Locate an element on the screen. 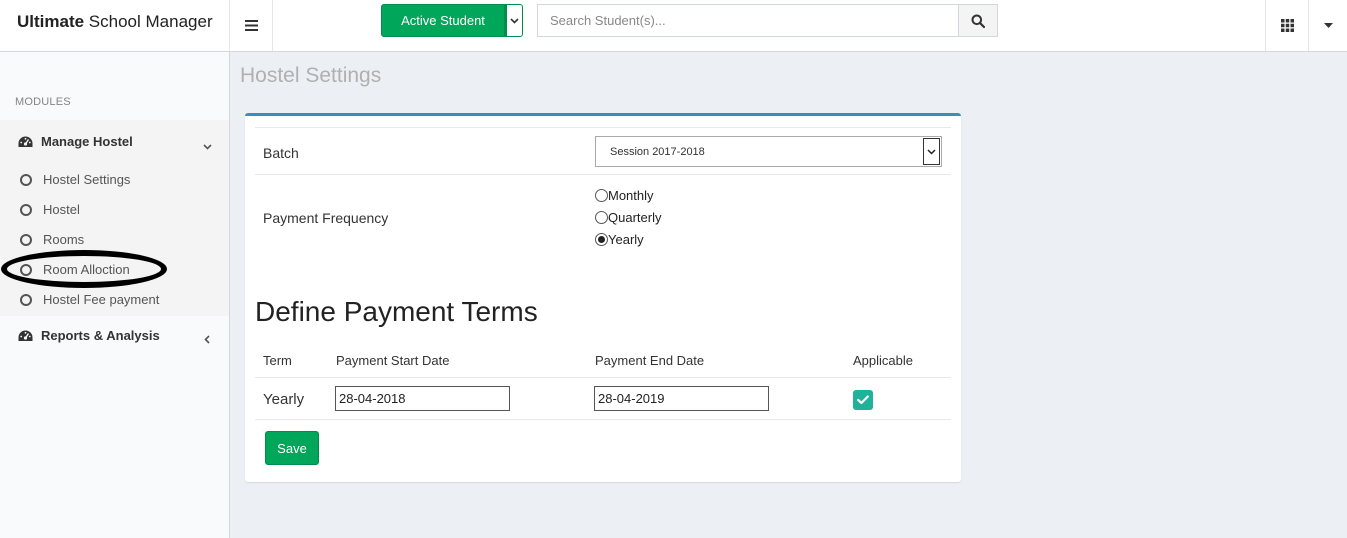  chevron-left-icon is located at coordinates (207, 339).